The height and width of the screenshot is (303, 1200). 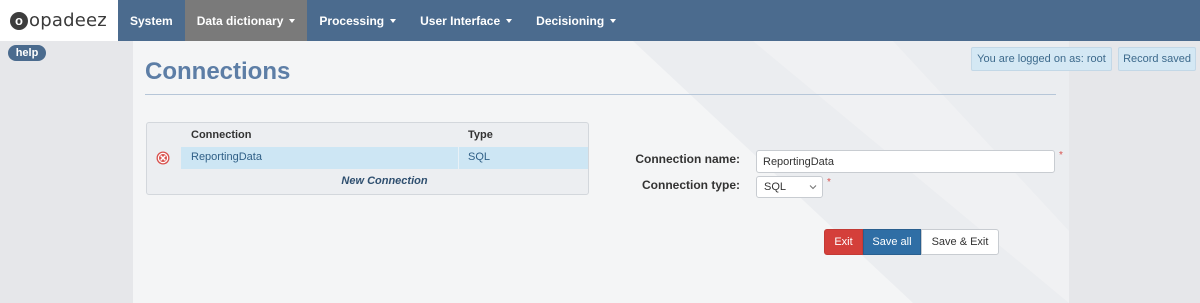 I want to click on nav-system: System, so click(x=151, y=20).